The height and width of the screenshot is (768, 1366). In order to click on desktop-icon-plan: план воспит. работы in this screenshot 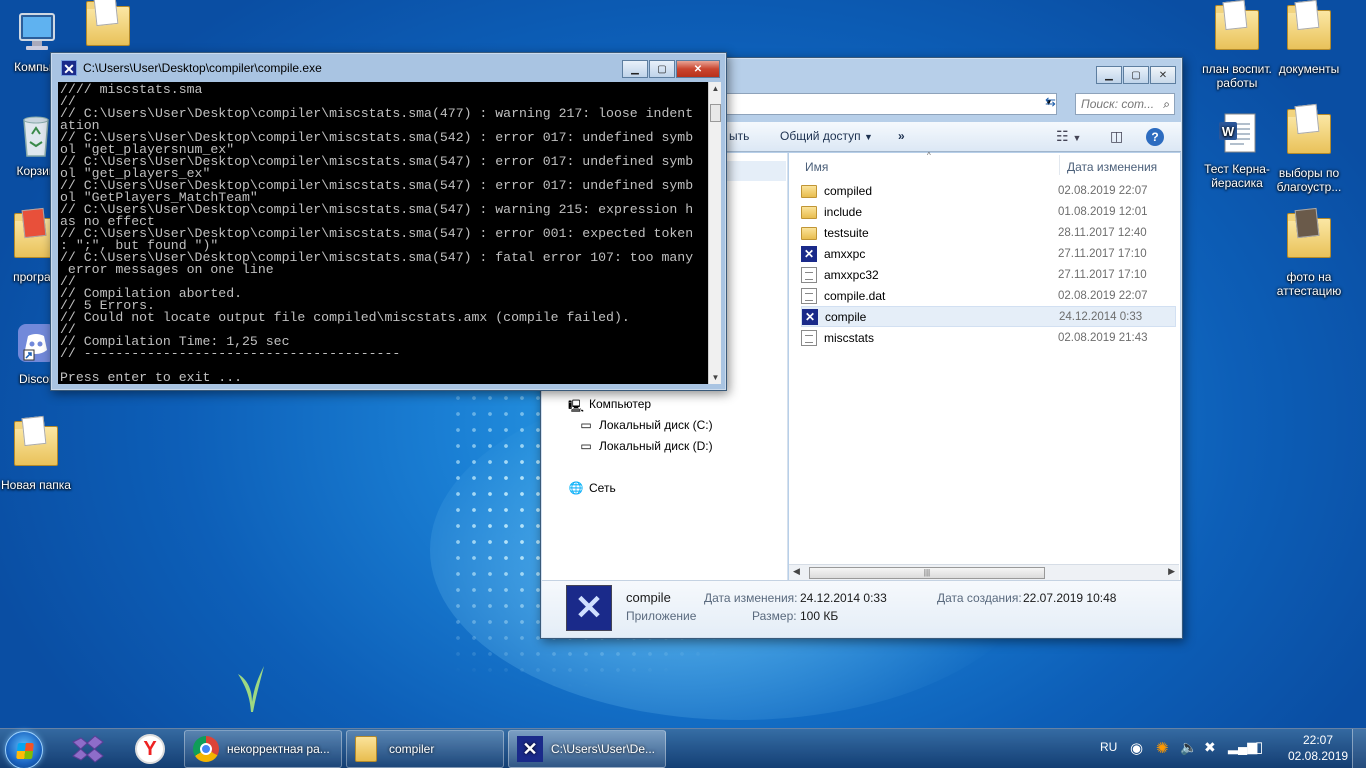, I will do `click(1237, 45)`.